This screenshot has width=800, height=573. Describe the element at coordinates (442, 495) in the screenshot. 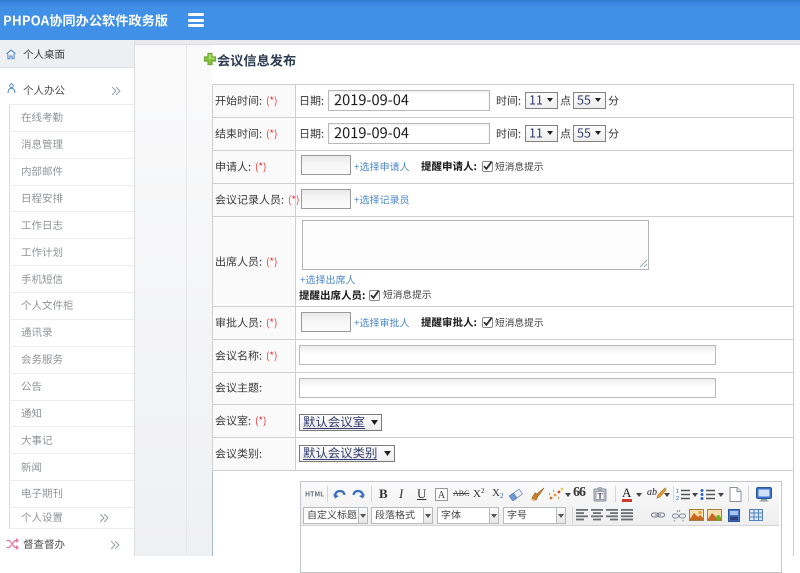

I see `svg-text: A` at that location.